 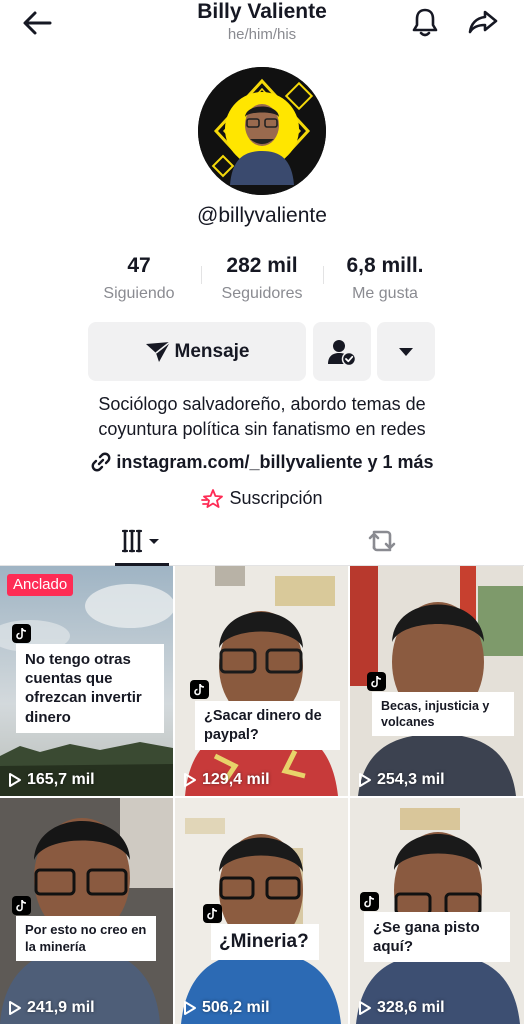 What do you see at coordinates (262, 215) in the screenshot?
I see `username: @billyvaliente` at bounding box center [262, 215].